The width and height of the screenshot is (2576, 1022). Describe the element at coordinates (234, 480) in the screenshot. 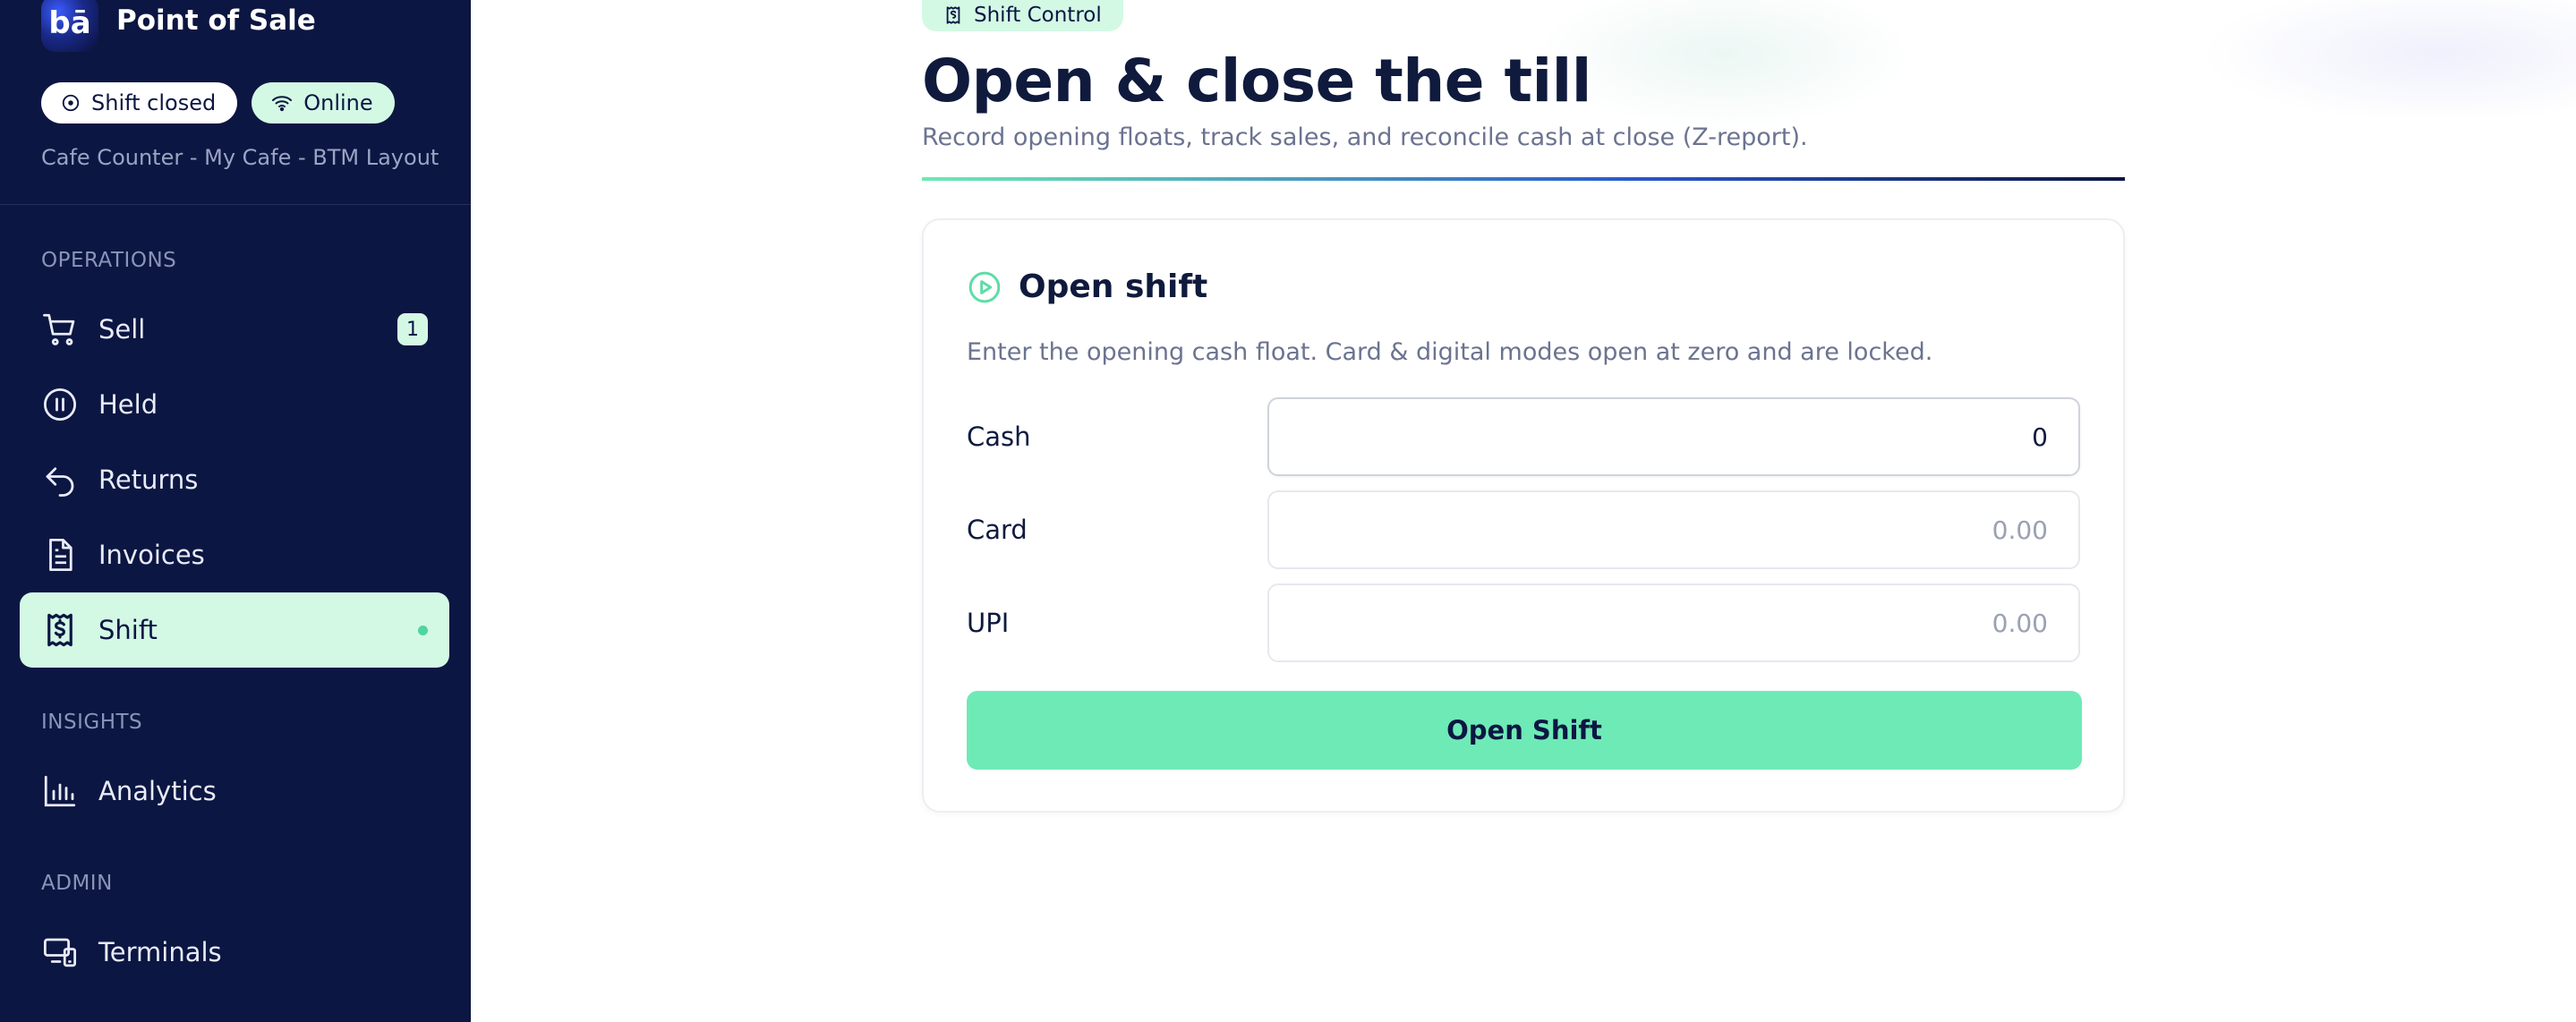

I see `sidebar-item-returns: Returns` at that location.